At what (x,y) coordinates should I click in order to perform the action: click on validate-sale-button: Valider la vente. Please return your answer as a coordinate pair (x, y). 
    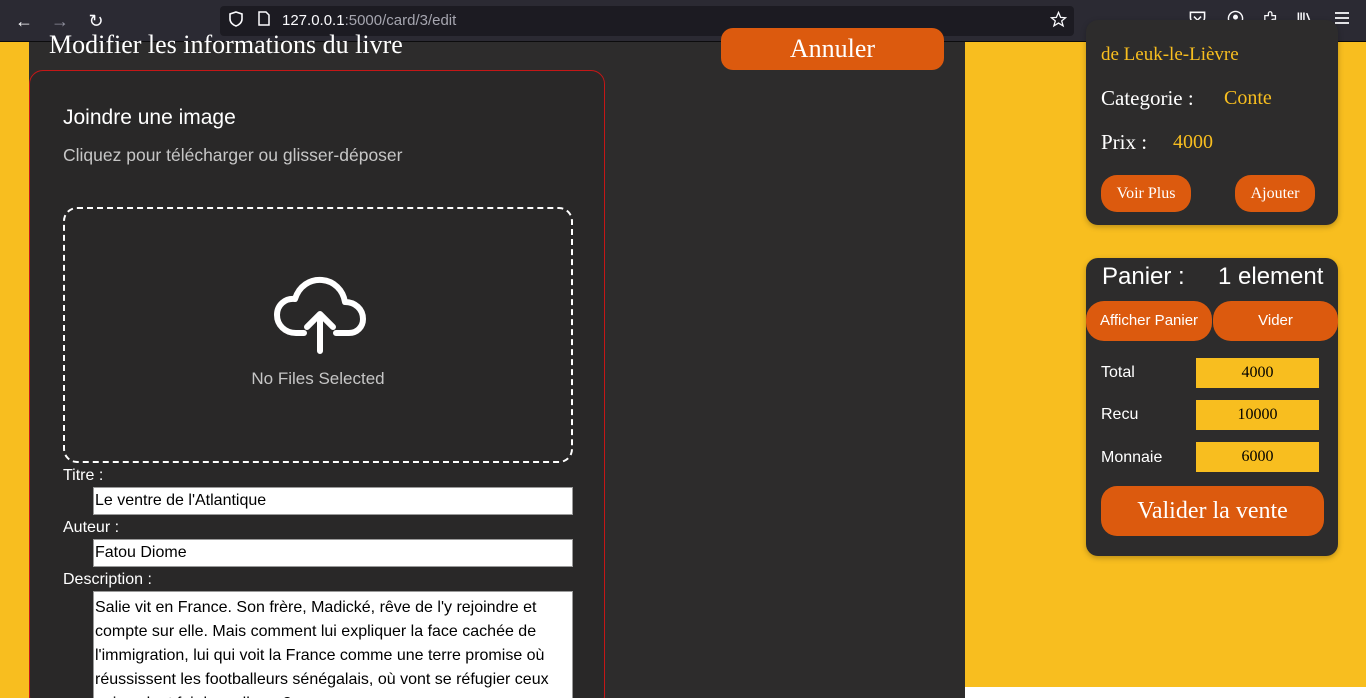
    Looking at the image, I should click on (1212, 511).